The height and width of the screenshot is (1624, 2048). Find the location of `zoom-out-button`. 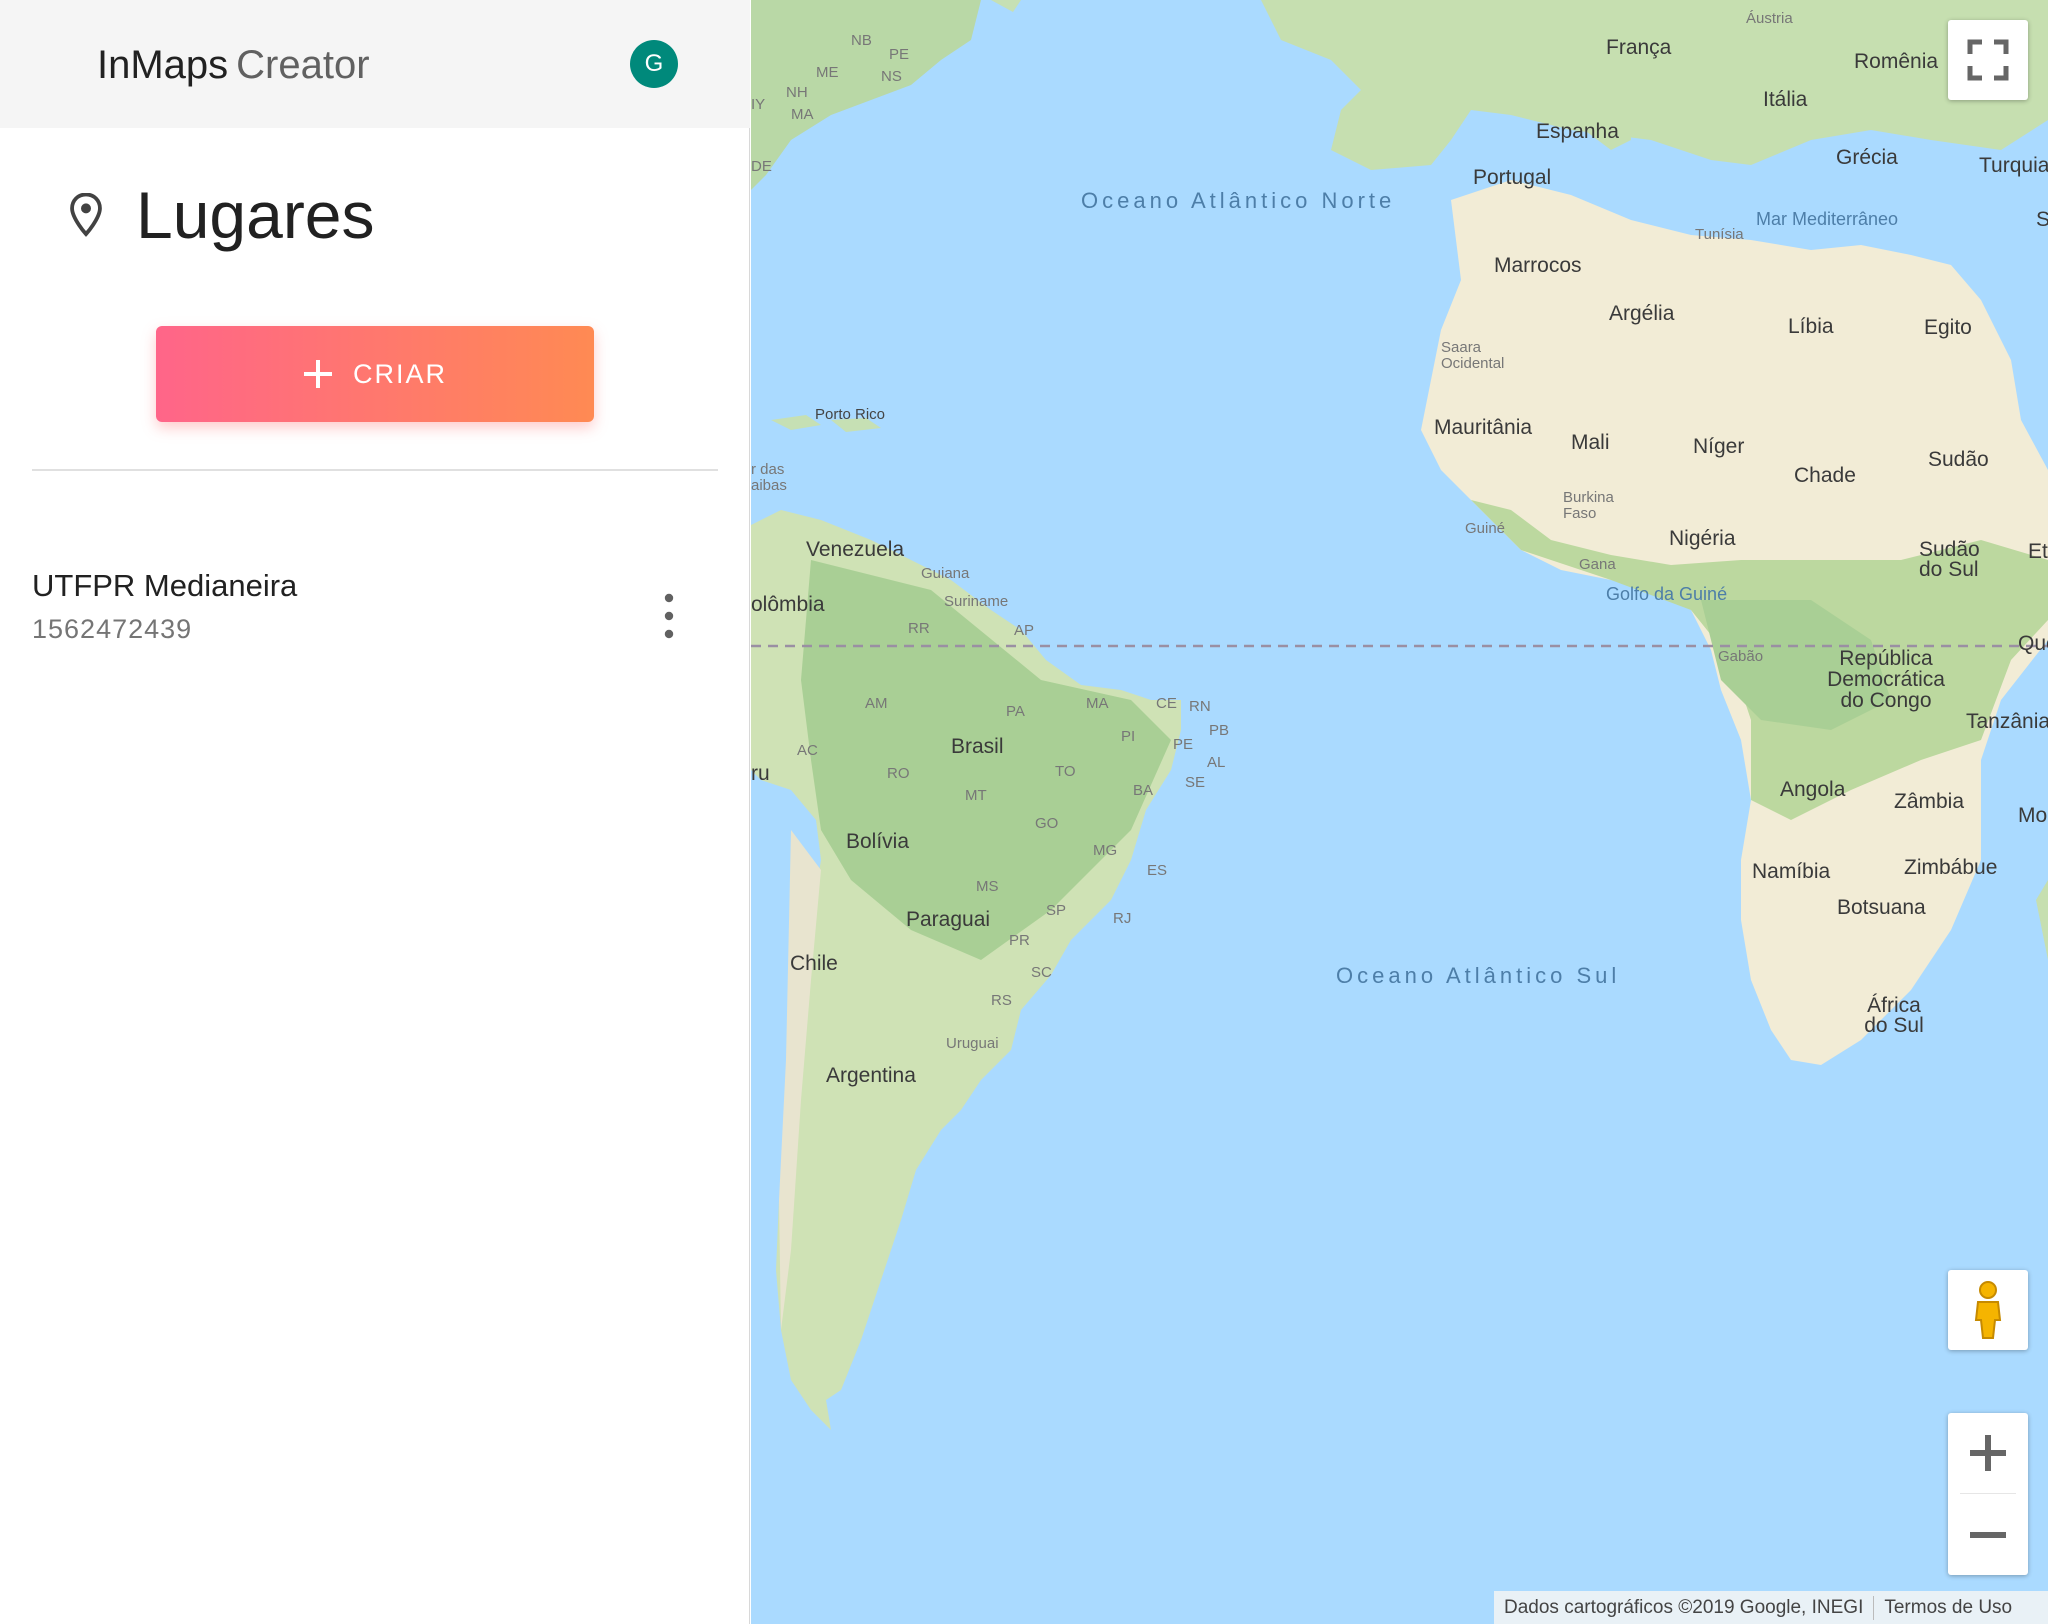

zoom-out-button is located at coordinates (1988, 1535).